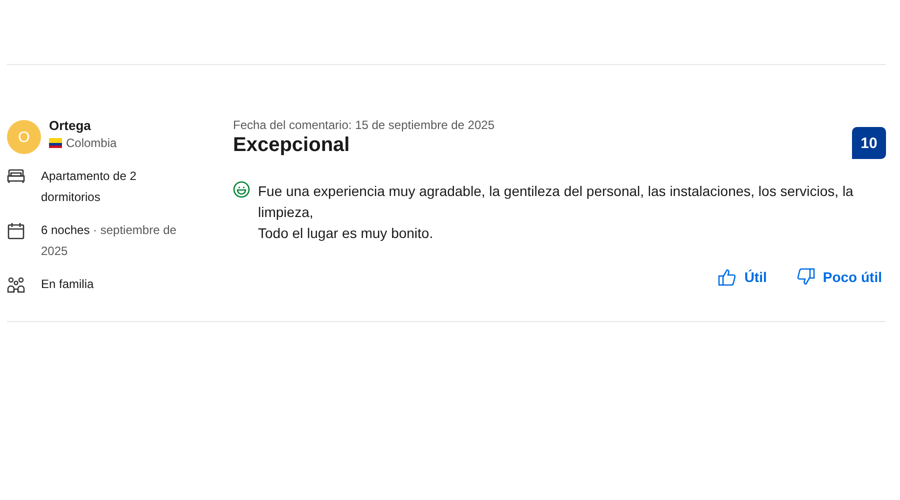 Image resolution: width=900 pixels, height=500 pixels. What do you see at coordinates (16, 285) in the screenshot?
I see `people-icon` at bounding box center [16, 285].